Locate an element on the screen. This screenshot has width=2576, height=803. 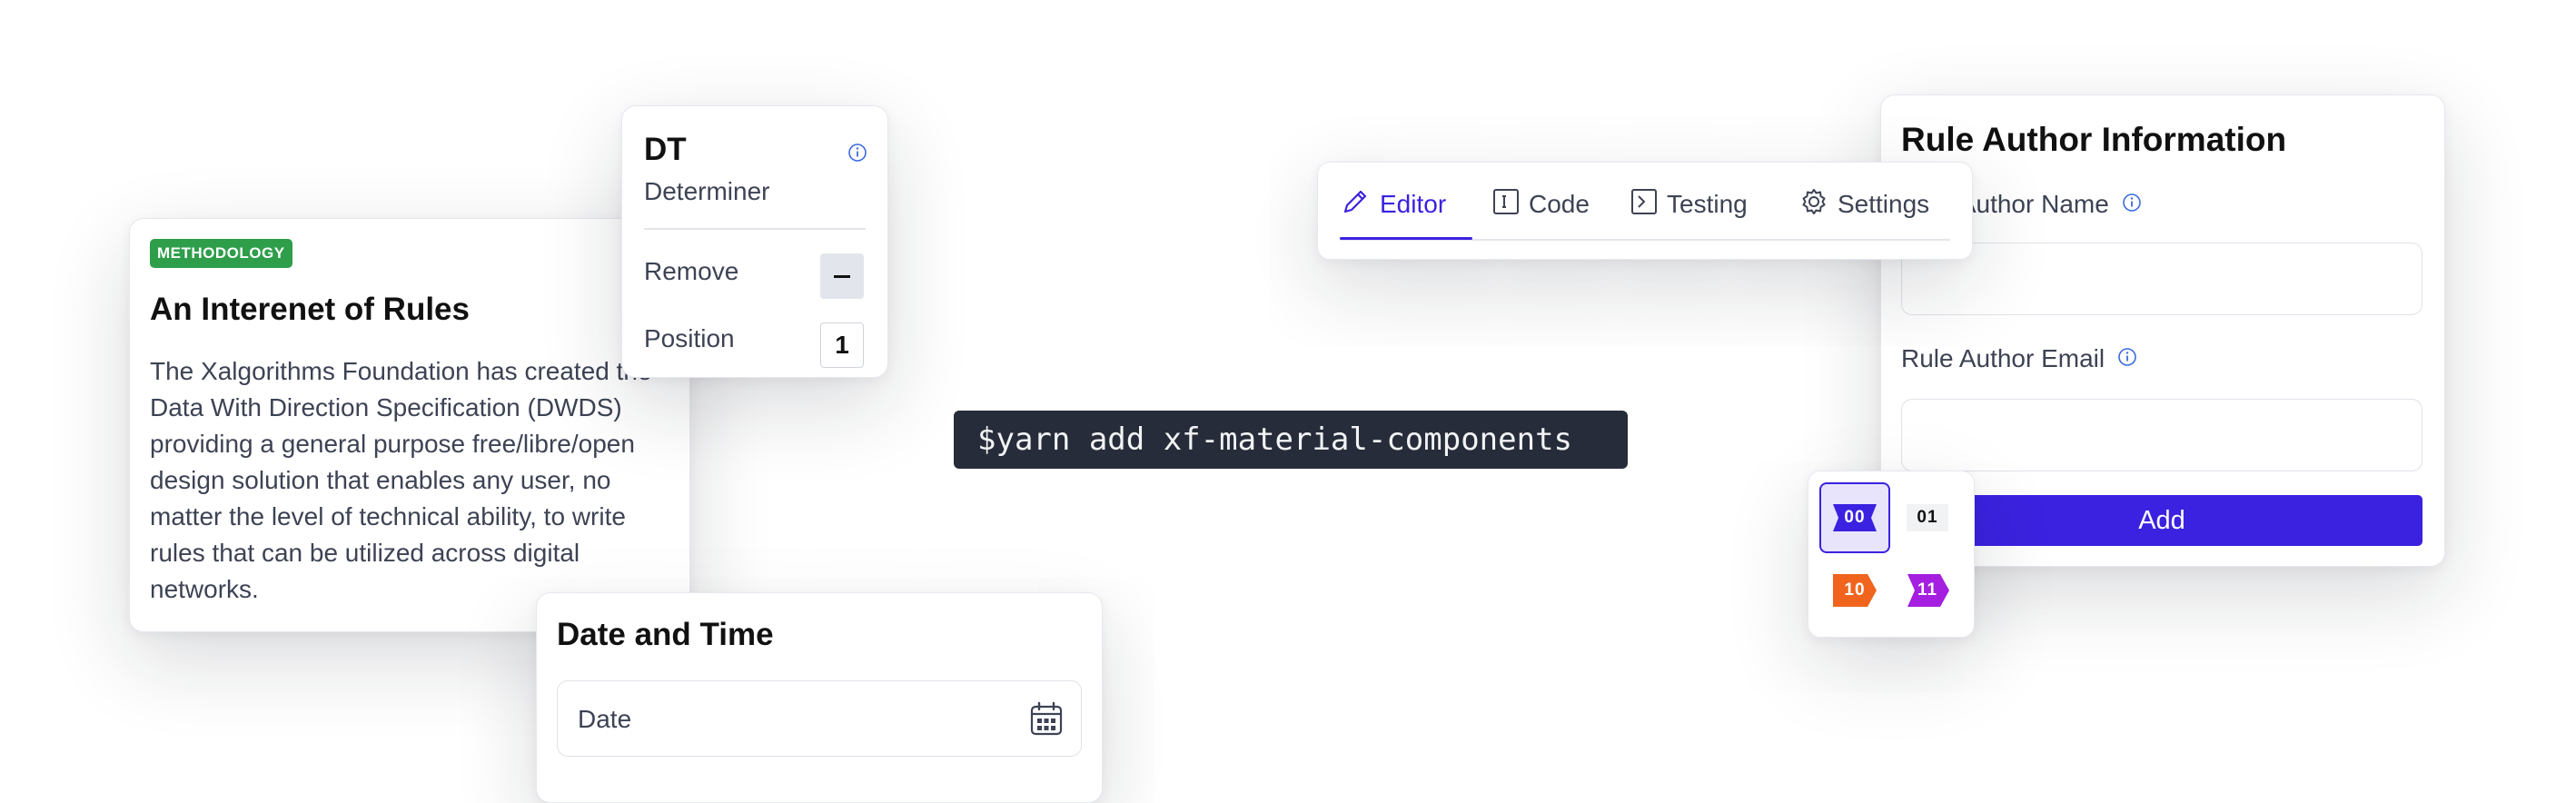
date-placeholder: Date is located at coordinates (605, 719).